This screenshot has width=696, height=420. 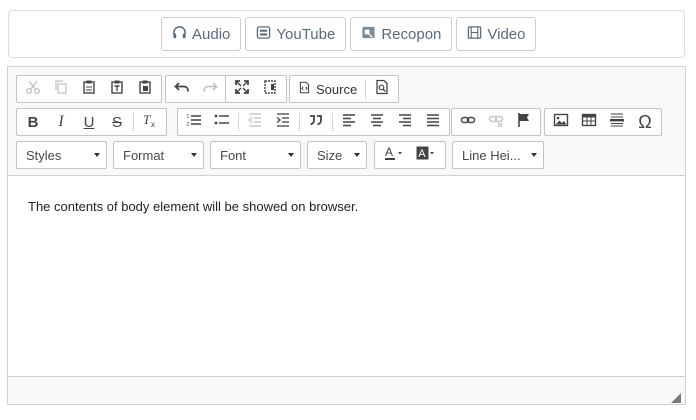 I want to click on undo-button, so click(x=182, y=89).